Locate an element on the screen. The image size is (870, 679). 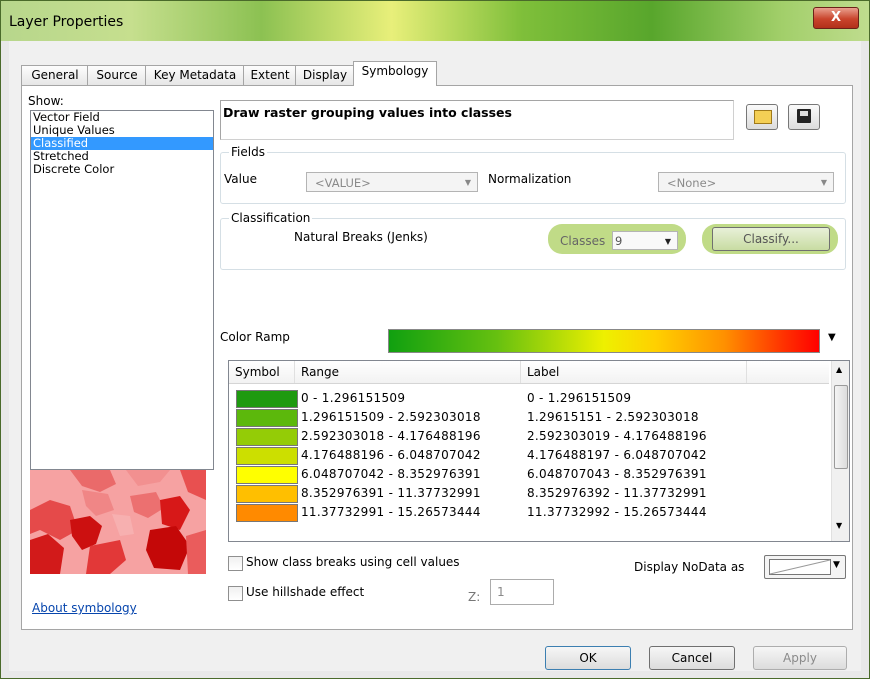
class-breaks-checkbox is located at coordinates (235, 563).